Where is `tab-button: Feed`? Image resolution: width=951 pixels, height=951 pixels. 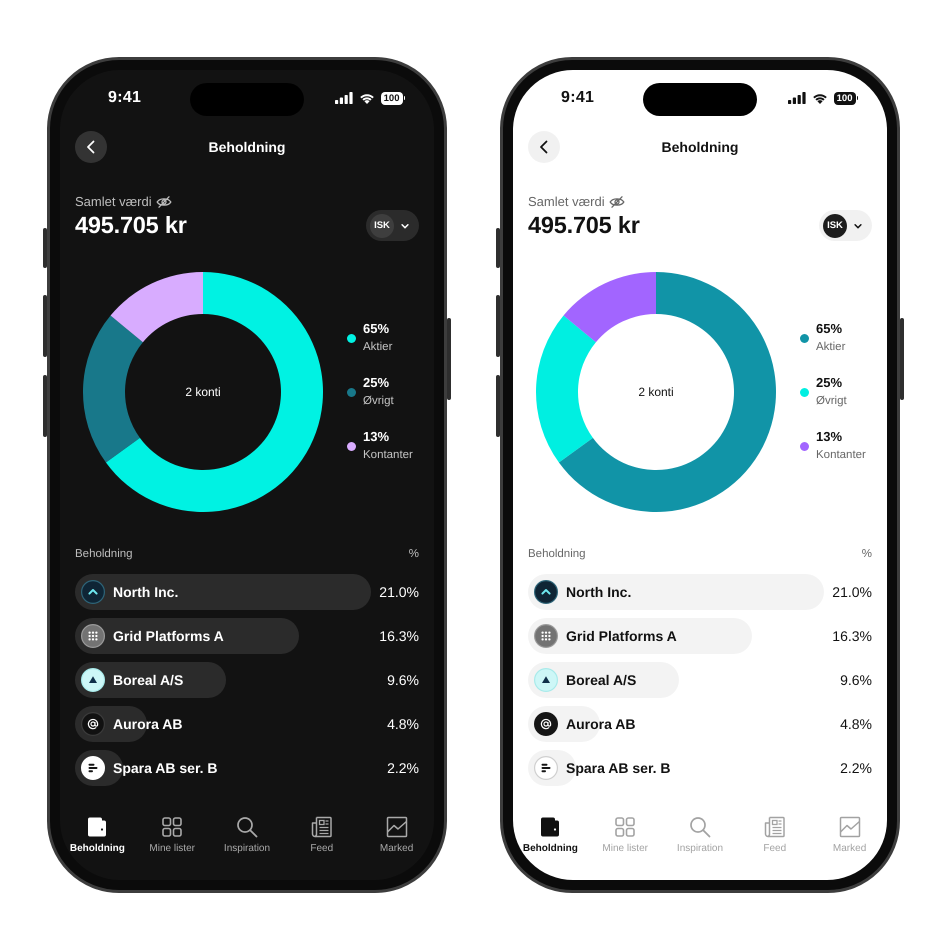 tab-button: Feed is located at coordinates (322, 835).